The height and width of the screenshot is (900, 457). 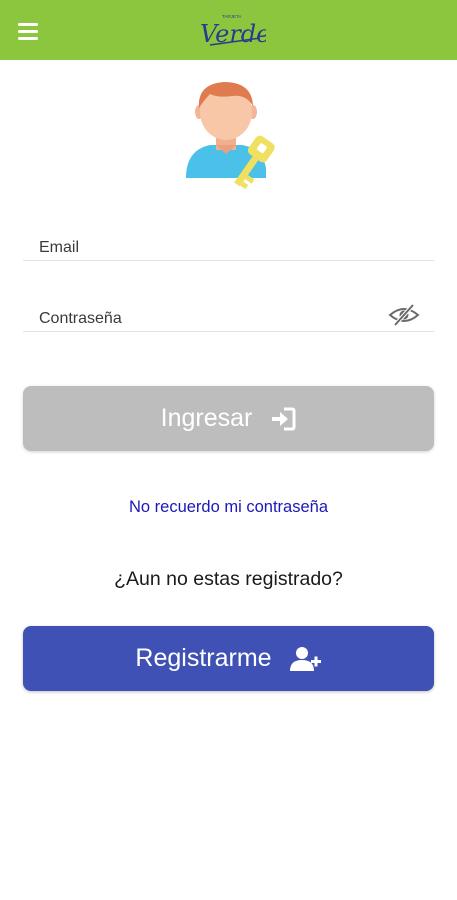 I want to click on register-button: Registrarme, so click(x=228, y=658).